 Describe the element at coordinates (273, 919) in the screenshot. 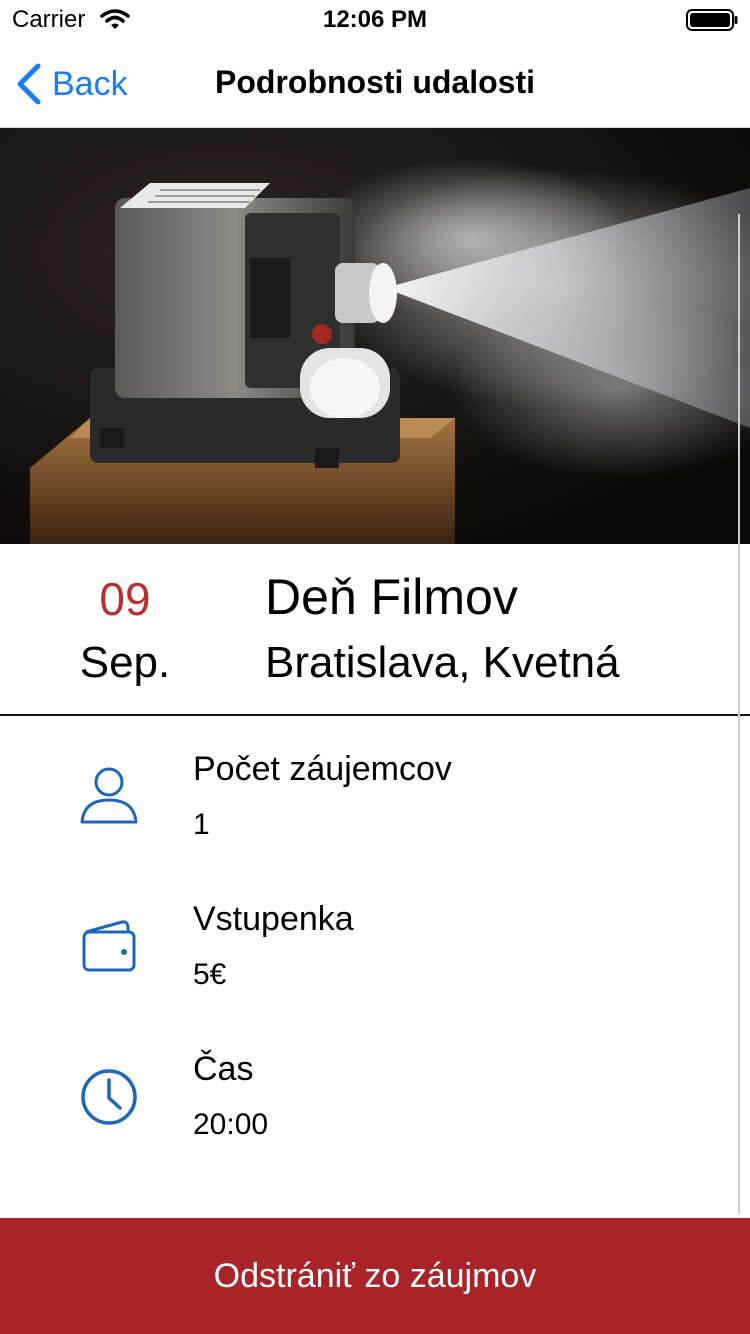

I see `detail-label: Vstupenka` at that location.